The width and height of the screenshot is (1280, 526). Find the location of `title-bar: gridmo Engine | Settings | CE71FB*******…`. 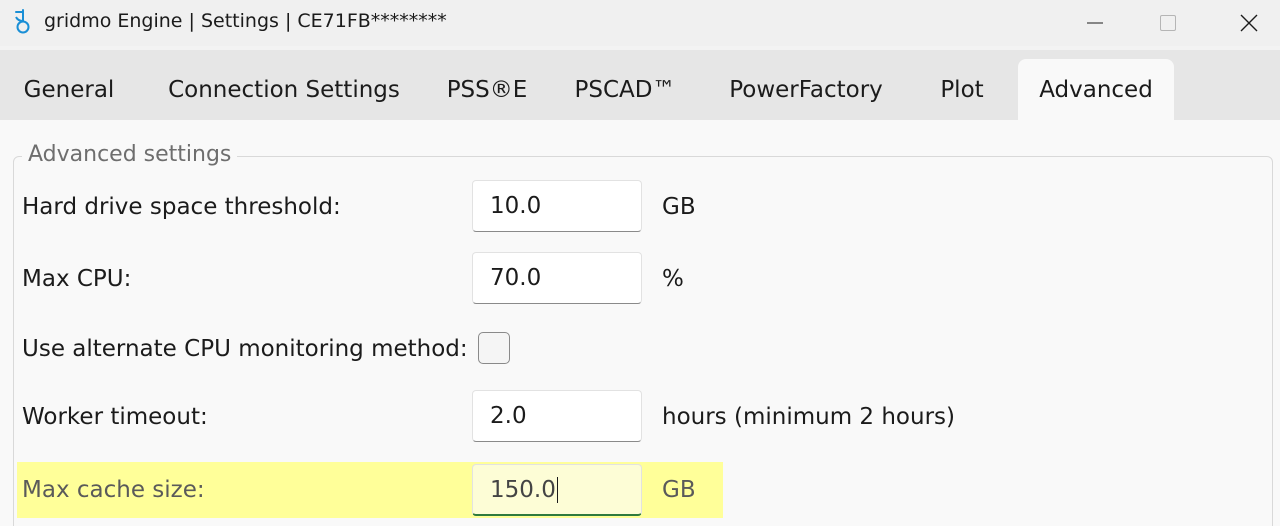

title-bar: gridmo Engine | Settings | CE71FB*******… is located at coordinates (640, 23).